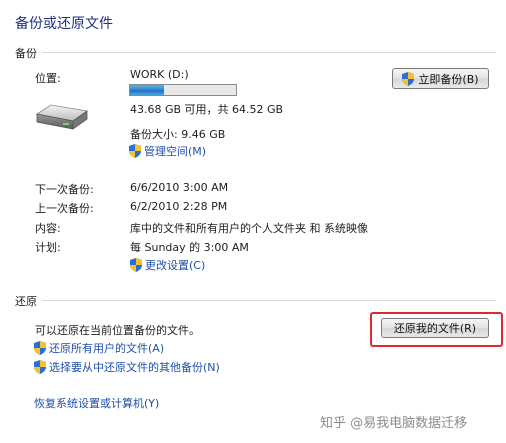 This screenshot has width=506, height=443. I want to click on page-title: 备份或还原文件, so click(64, 24).